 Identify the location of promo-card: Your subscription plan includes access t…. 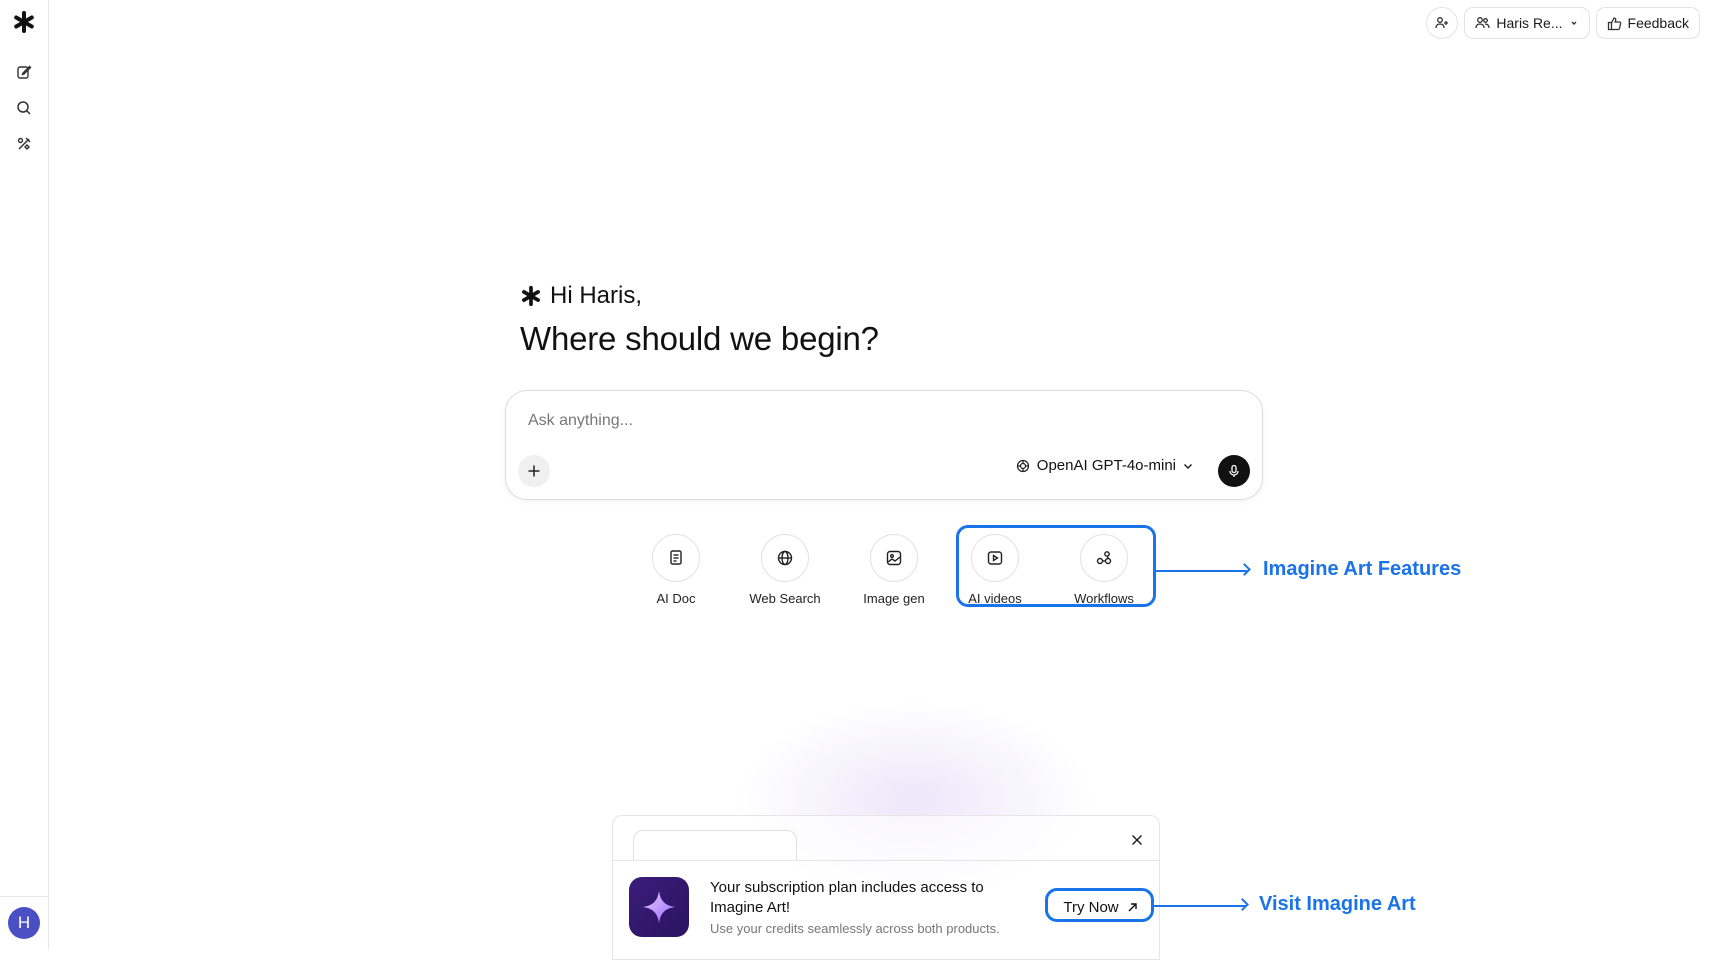
(886, 887).